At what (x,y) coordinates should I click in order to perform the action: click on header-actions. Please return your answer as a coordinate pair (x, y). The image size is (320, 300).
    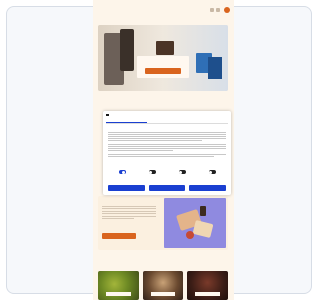
    Looking at the image, I should click on (220, 10).